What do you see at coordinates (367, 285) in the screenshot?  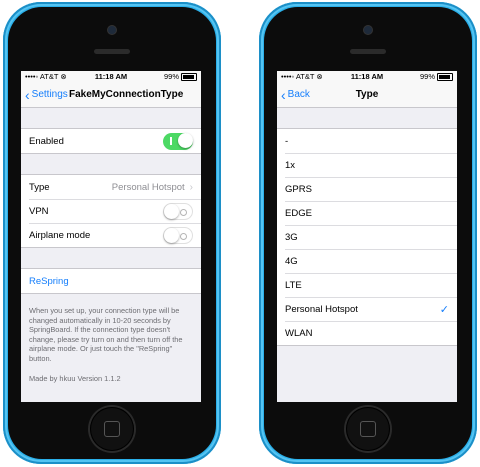 I see `type-option-lte: LTE` at bounding box center [367, 285].